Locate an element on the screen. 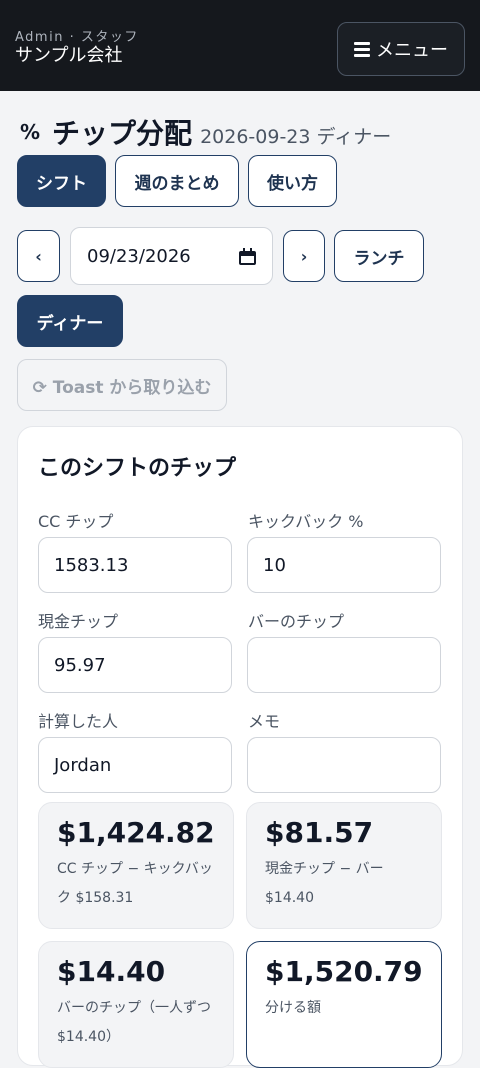 The image size is (480, 1068). date-input: 09/23/2026 is located at coordinates (171, 256).